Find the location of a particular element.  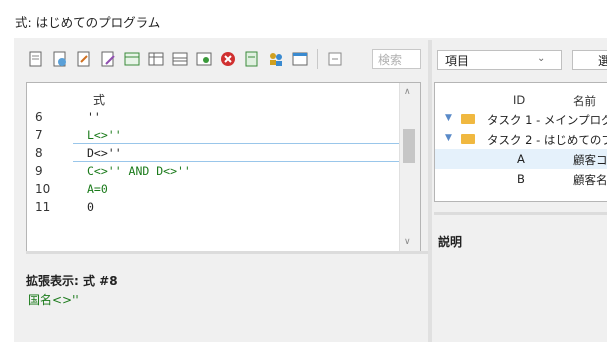

chevron-down-icon: ⌄ is located at coordinates (541, 58).